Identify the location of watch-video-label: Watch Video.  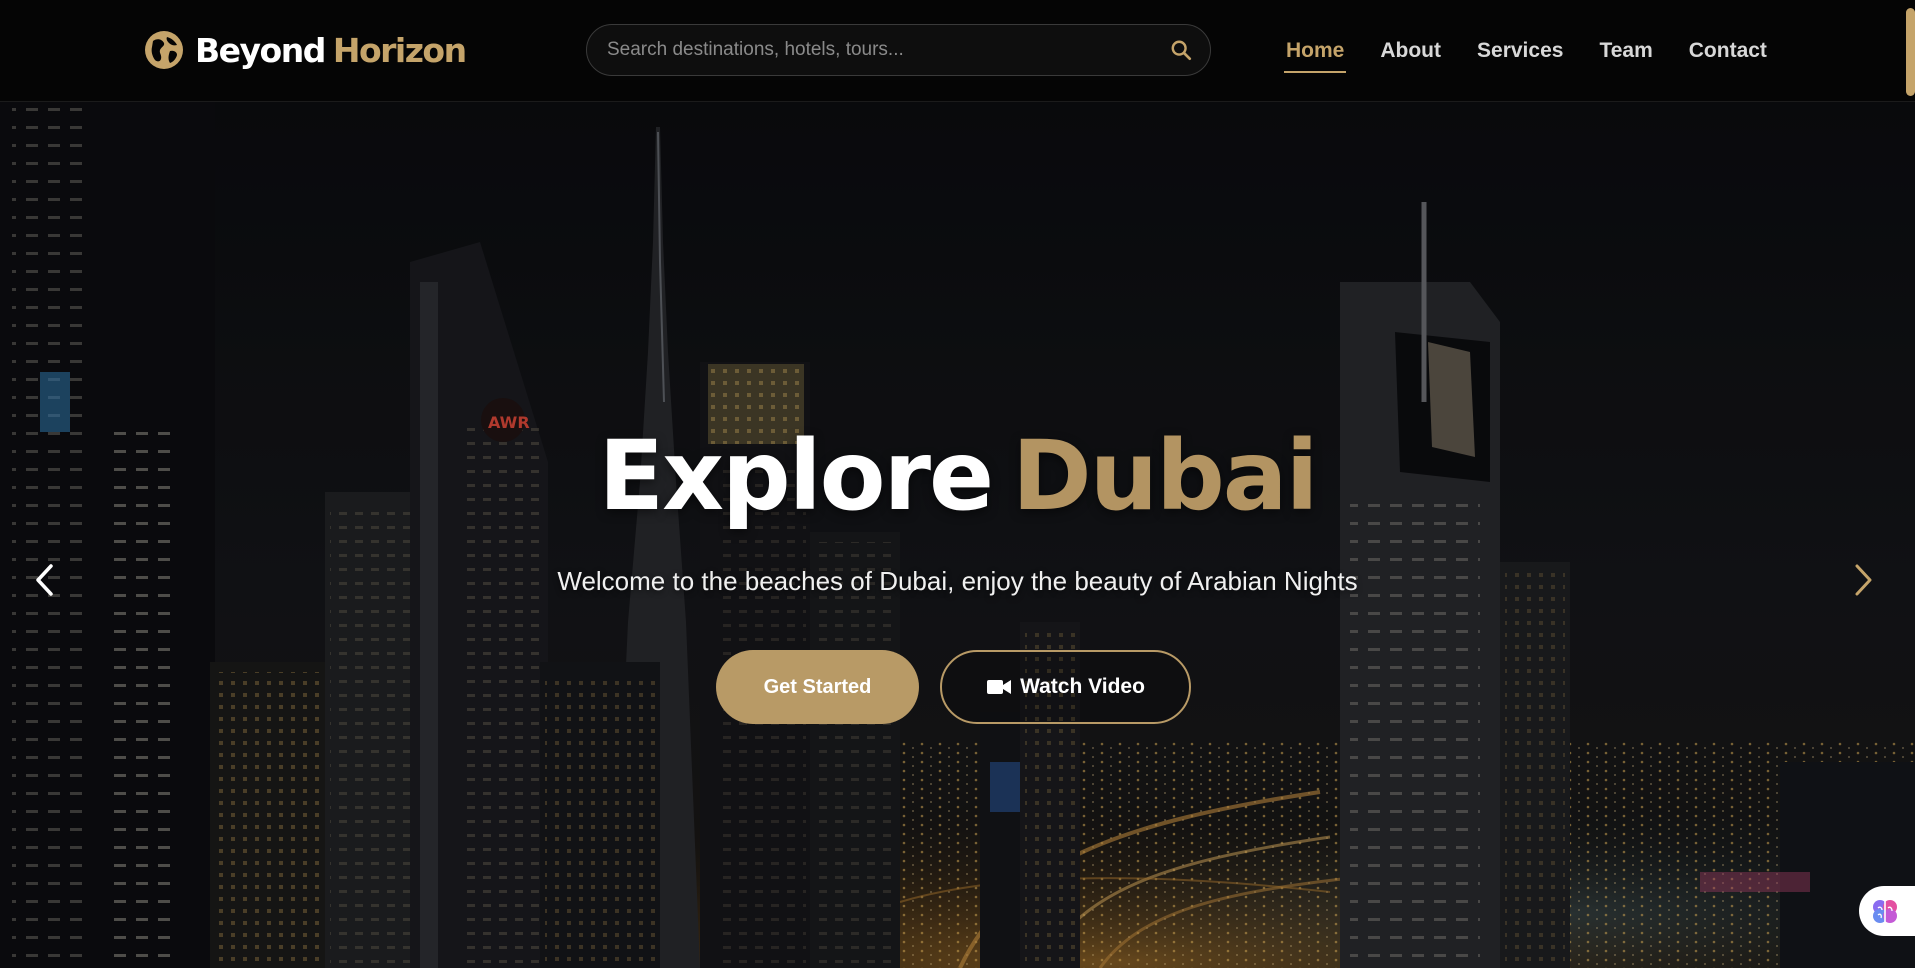
(1082, 686).